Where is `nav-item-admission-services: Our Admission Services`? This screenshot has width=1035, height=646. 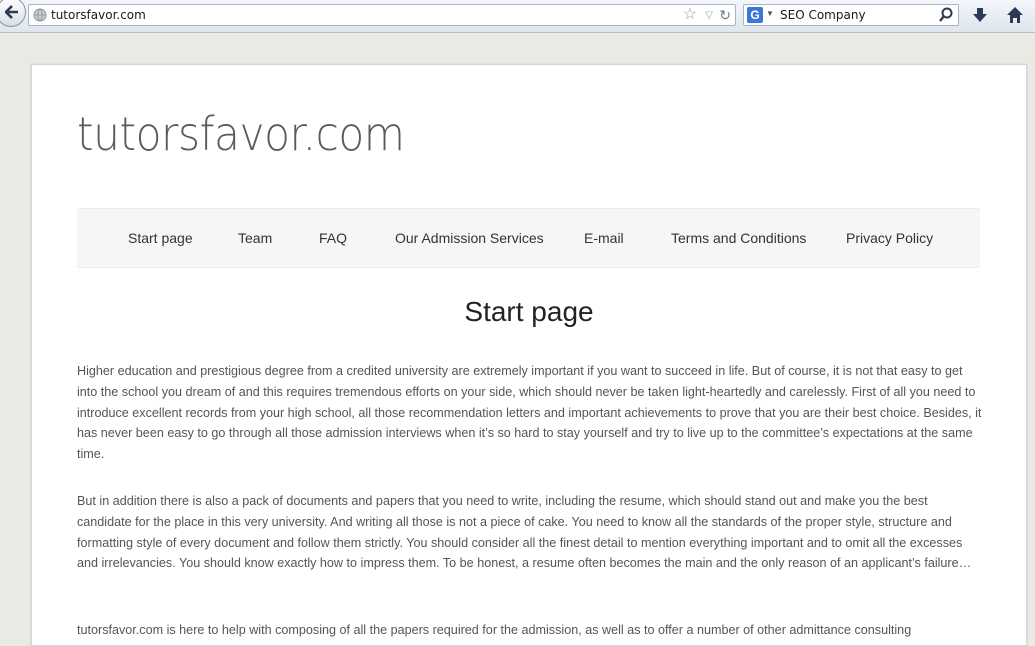
nav-item-admission-services: Our Admission Services is located at coordinates (469, 238).